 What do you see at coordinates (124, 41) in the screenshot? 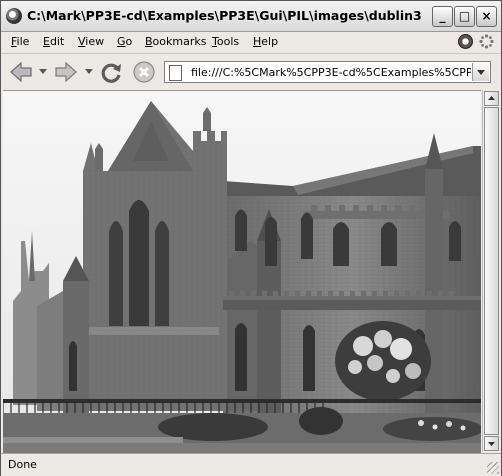
I see `menu-go: Go` at bounding box center [124, 41].